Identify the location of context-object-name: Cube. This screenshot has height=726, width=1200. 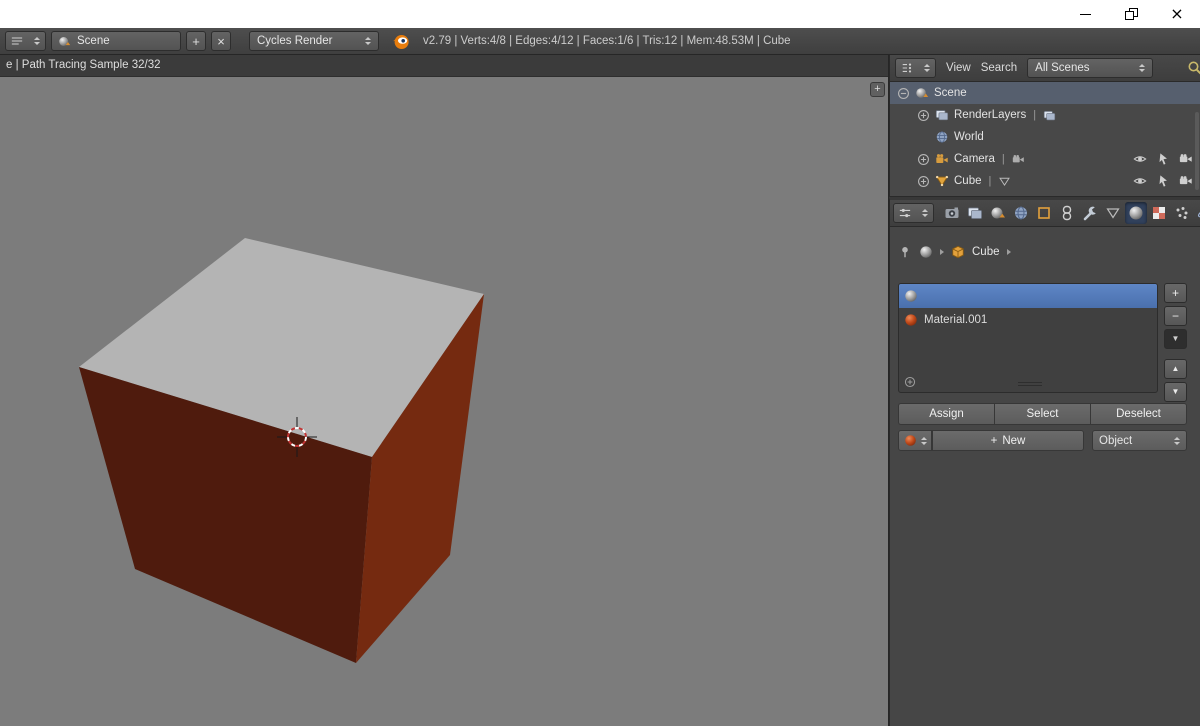
(986, 252).